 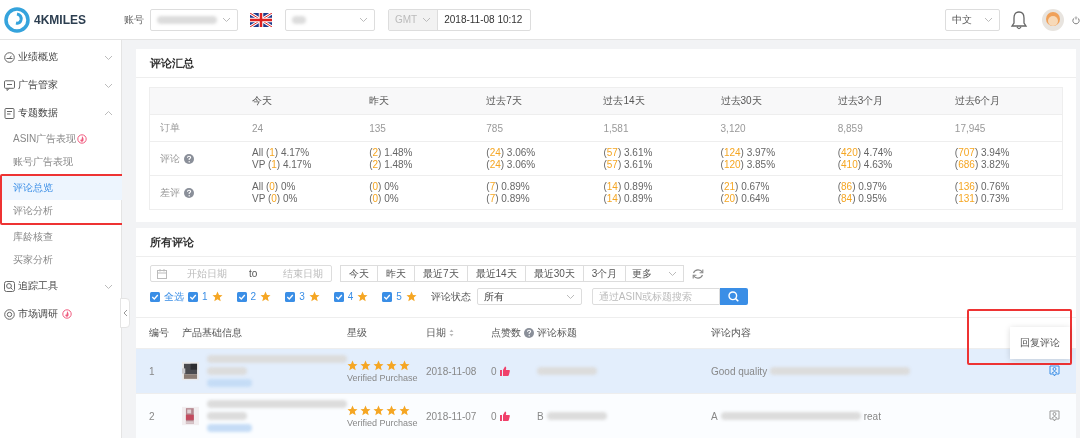 I want to click on status-select: 所有, so click(x=529, y=296).